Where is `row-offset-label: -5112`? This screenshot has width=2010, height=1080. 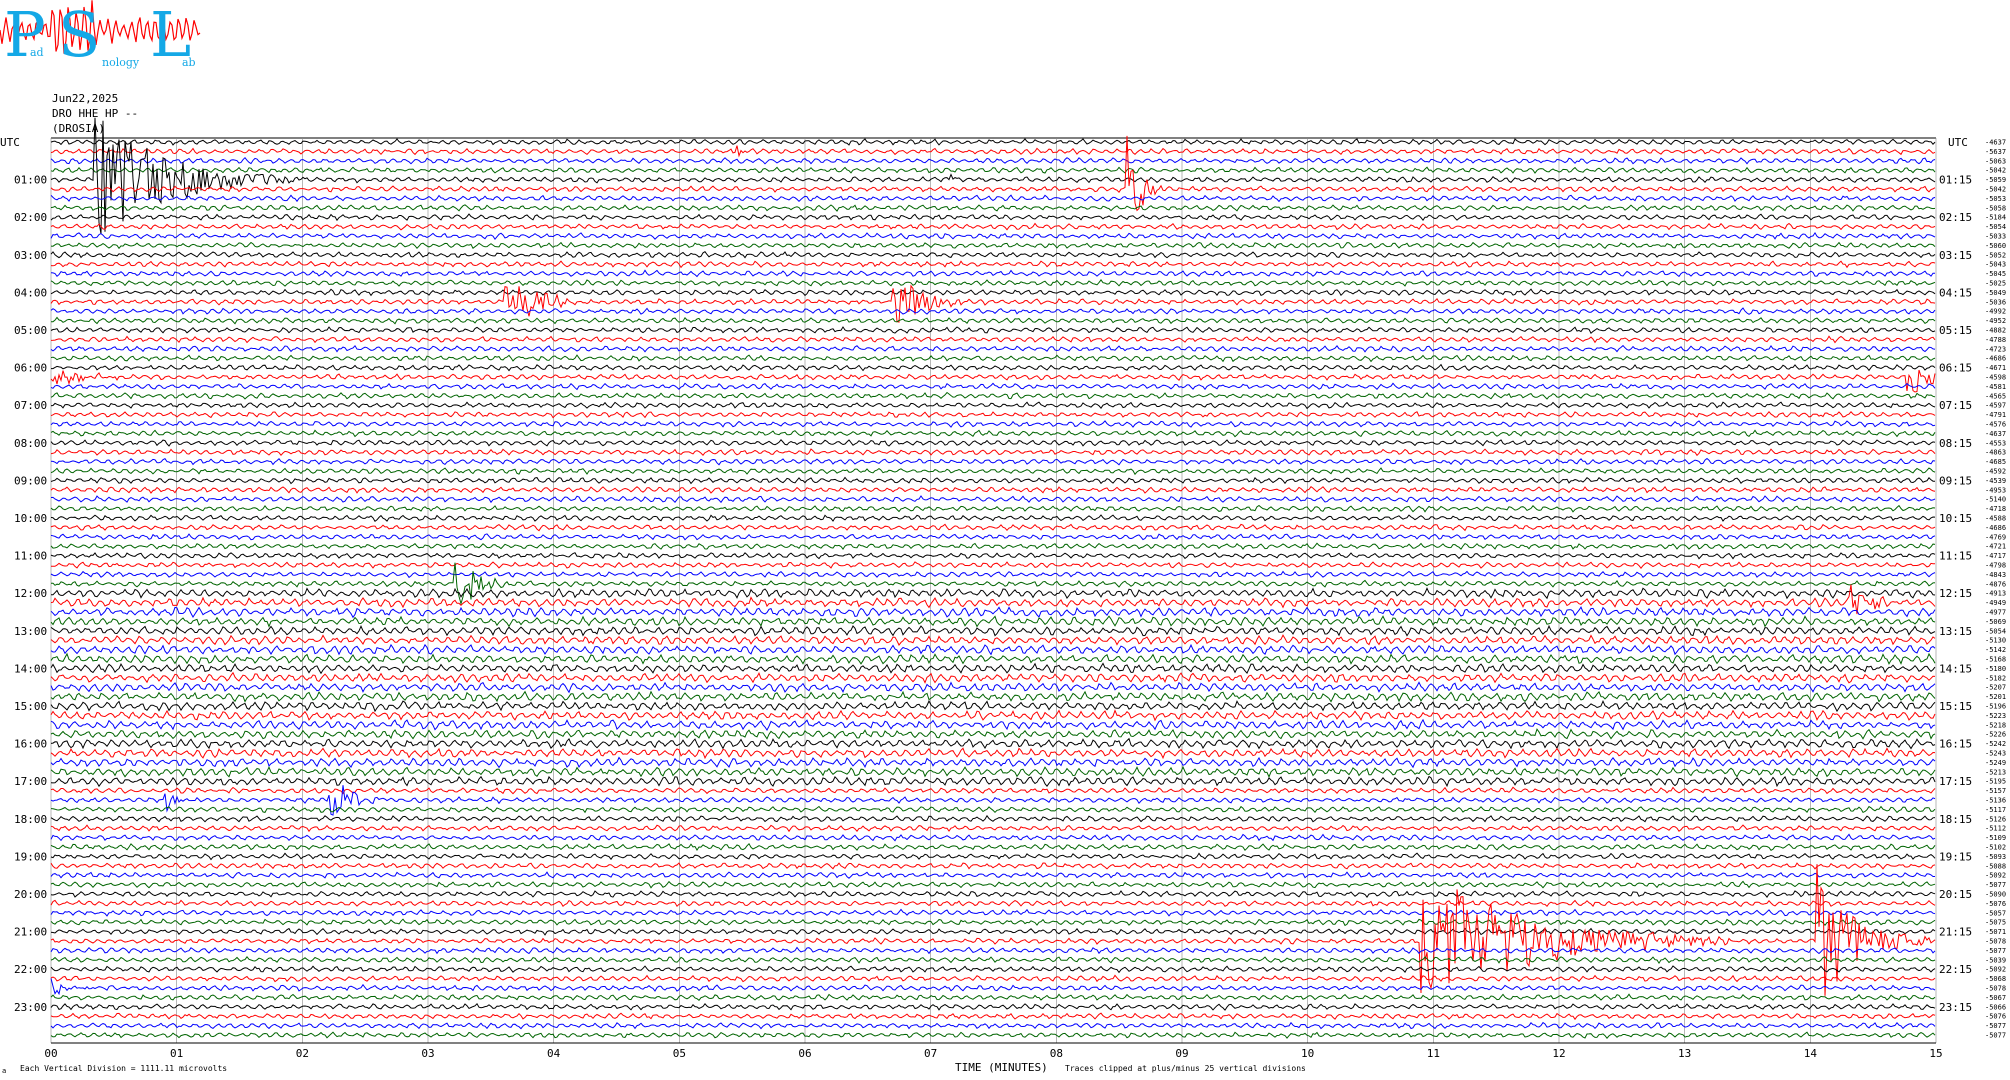 row-offset-label: -5112 is located at coordinates (1995, 829).